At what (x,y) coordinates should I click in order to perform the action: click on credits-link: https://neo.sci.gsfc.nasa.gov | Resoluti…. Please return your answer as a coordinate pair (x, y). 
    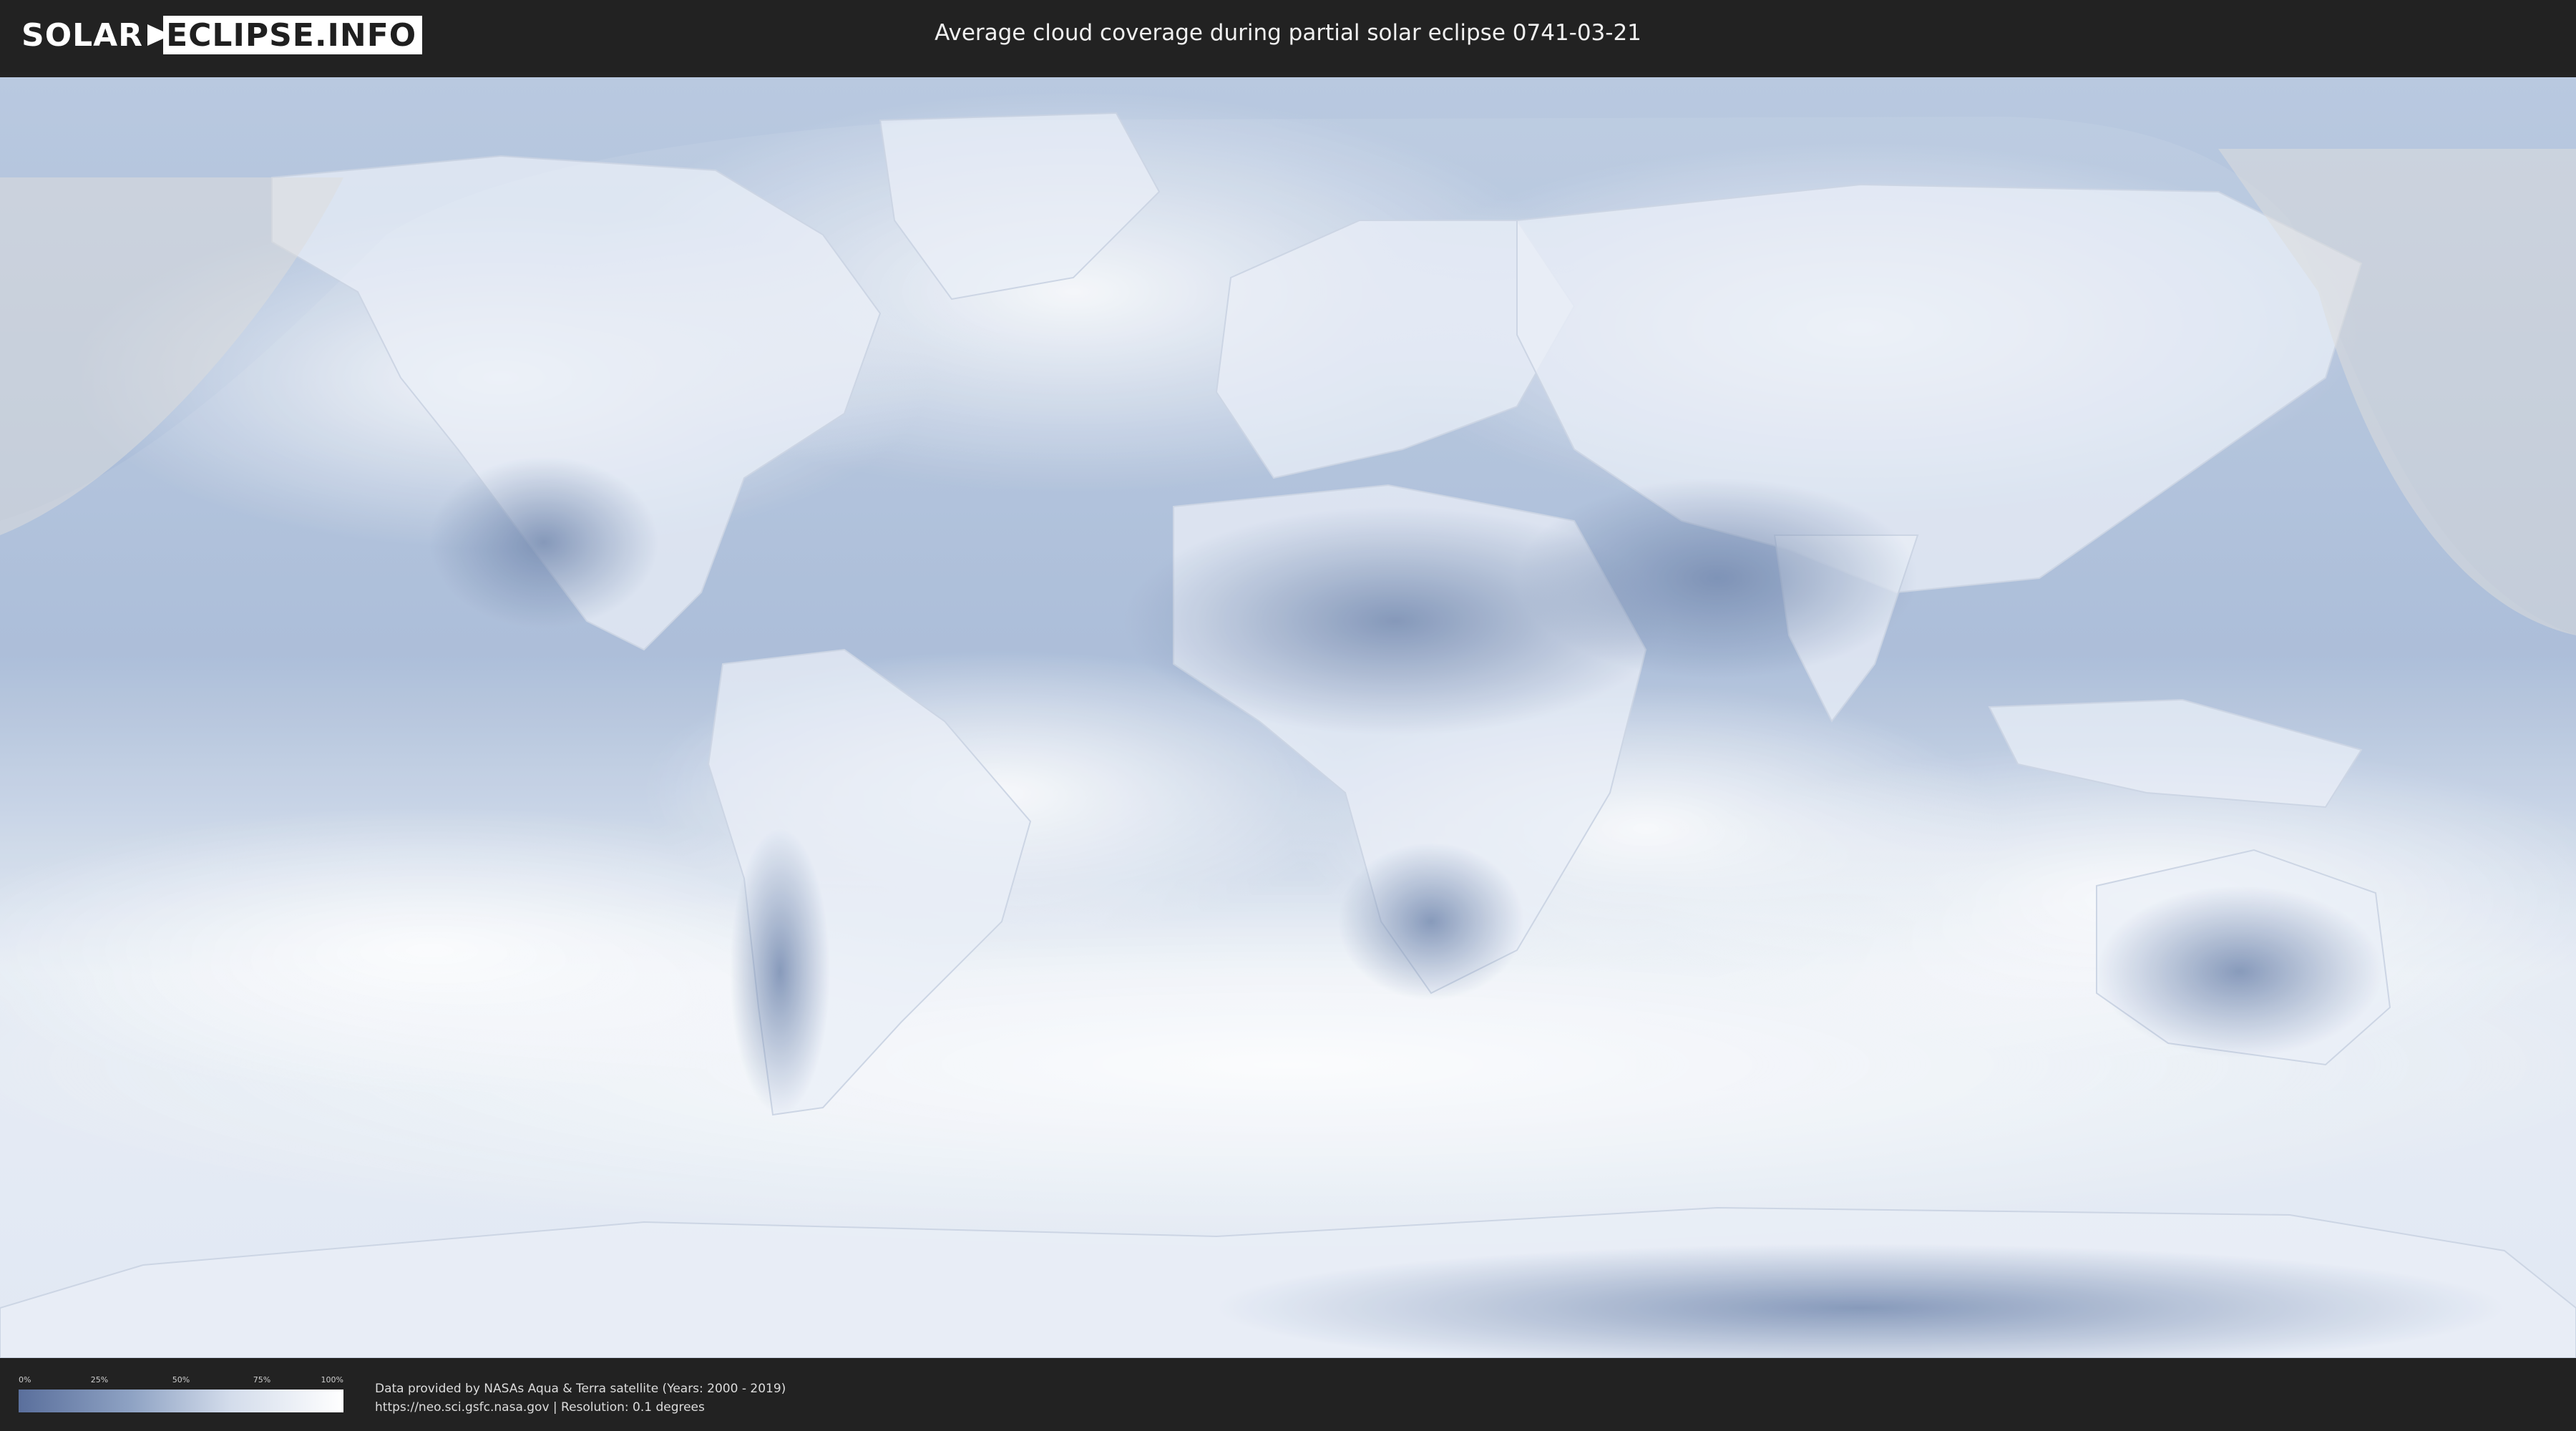
    Looking at the image, I should click on (580, 1407).